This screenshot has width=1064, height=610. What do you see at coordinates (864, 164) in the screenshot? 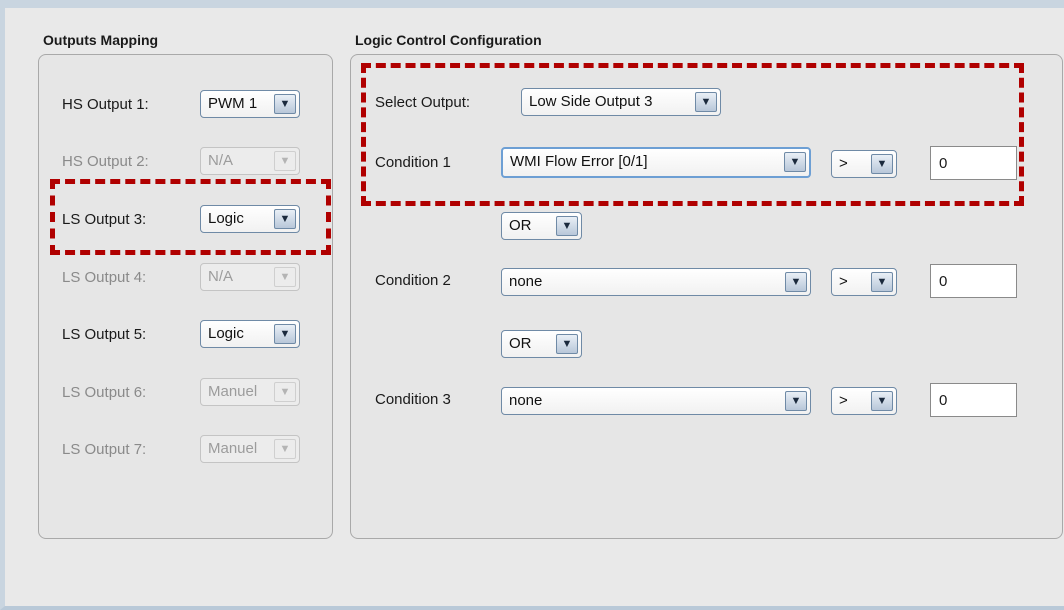
I see `condition-1-operator-select: > ▼` at bounding box center [864, 164].